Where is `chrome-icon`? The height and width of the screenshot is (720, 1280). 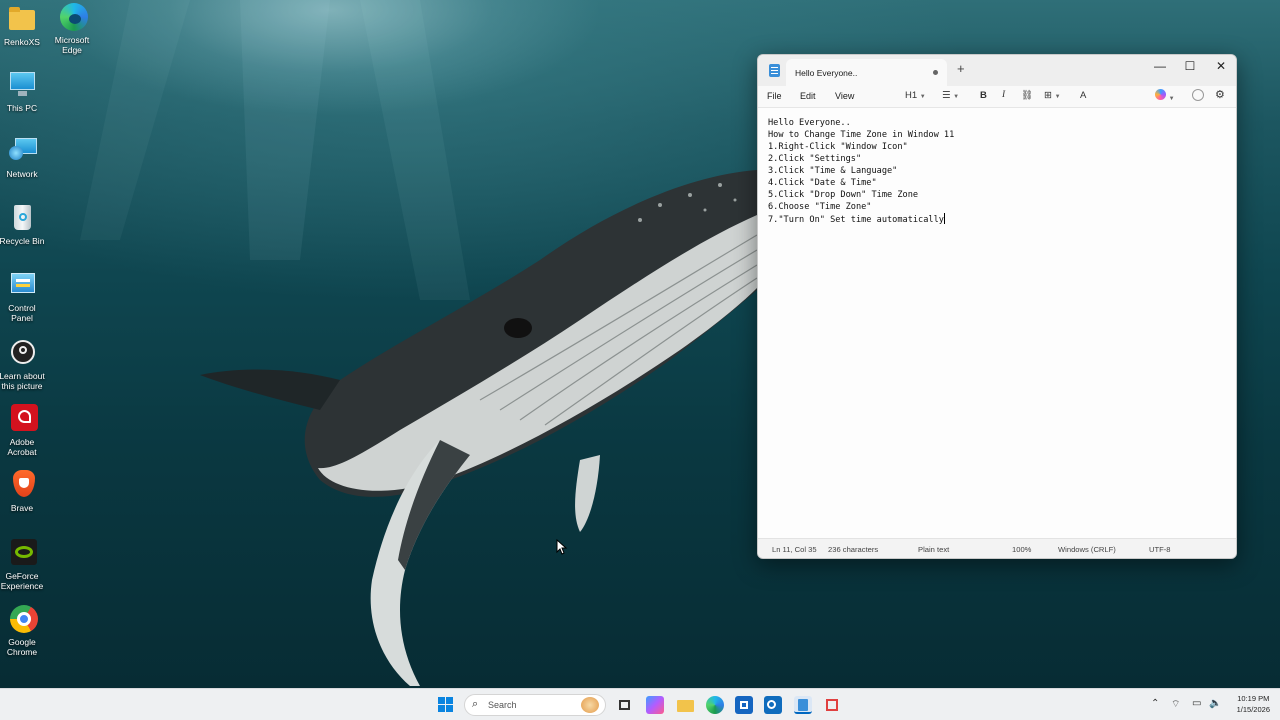 chrome-icon is located at coordinates (22, 619).